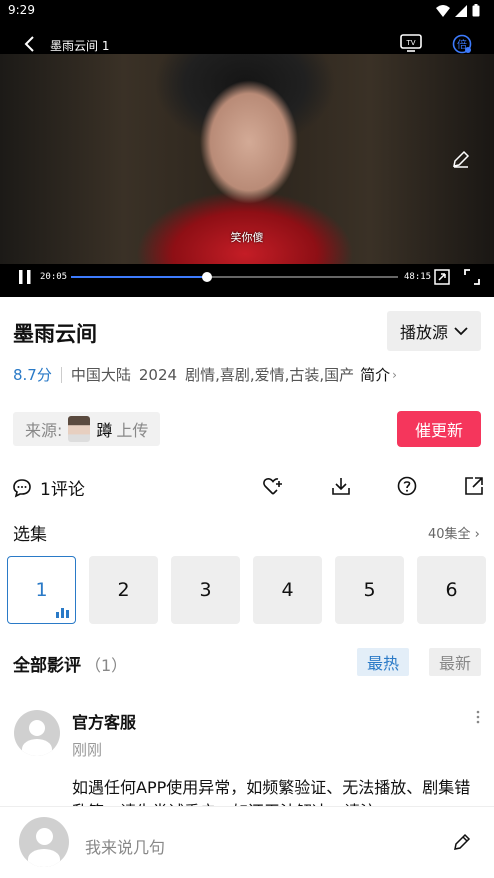 This screenshot has width=494, height=878. Describe the element at coordinates (461, 159) in the screenshot. I see `edit-pencil-icon` at that location.